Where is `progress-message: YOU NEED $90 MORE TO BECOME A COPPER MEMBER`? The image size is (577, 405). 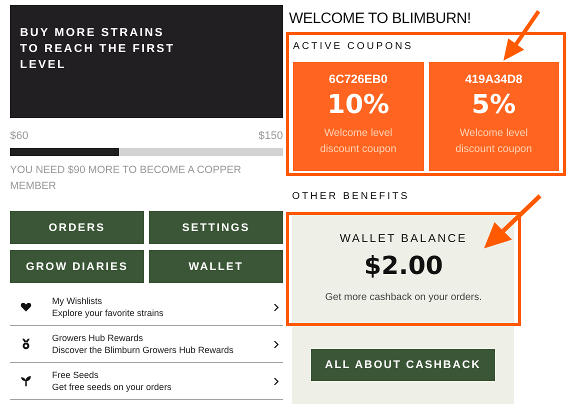 progress-message: YOU NEED $90 MORE TO BECOME A COPPER MEMBER is located at coordinates (126, 178).